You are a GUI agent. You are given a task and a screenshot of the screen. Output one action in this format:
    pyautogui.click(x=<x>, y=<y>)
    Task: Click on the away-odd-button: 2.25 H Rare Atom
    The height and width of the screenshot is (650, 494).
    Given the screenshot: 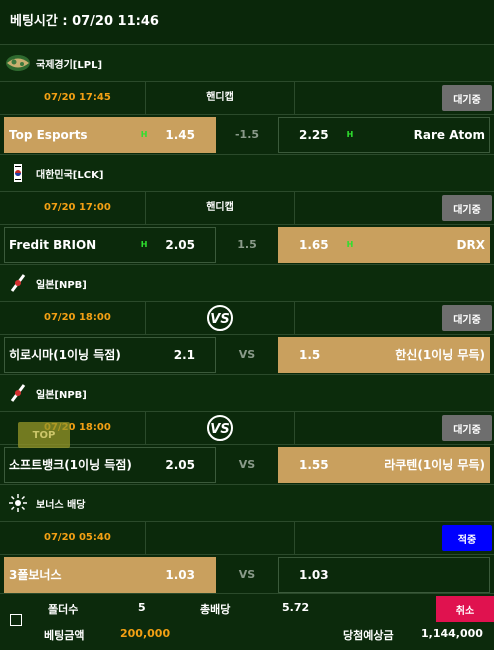 What is the action you would take?
    pyautogui.click(x=384, y=134)
    